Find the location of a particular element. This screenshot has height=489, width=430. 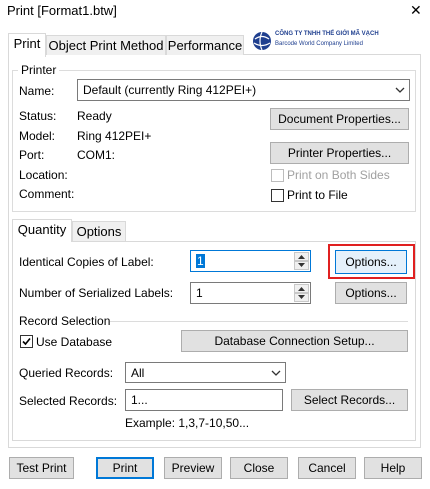

tab-quantity-label: Quantity is located at coordinates (42, 229).